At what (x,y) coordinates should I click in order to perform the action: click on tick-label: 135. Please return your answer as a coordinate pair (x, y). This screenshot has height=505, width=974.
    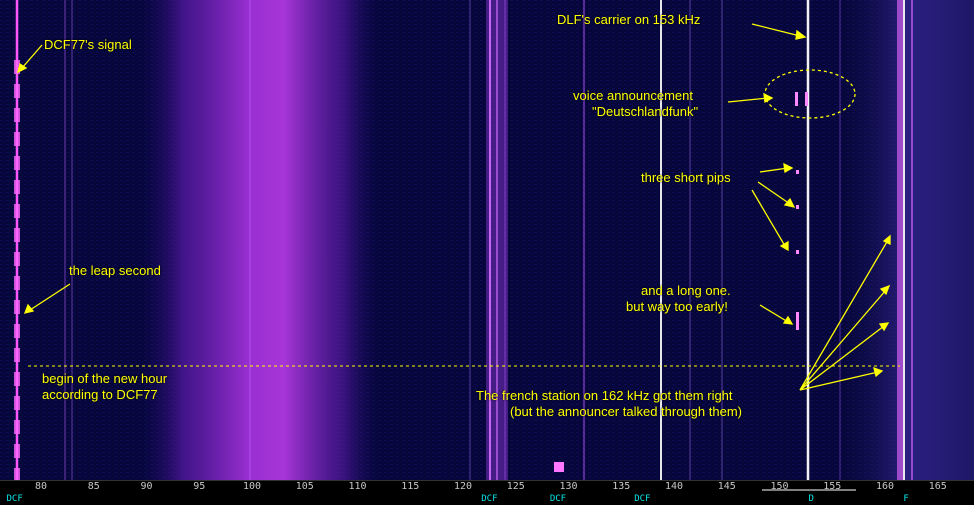
    Looking at the image, I should click on (621, 486).